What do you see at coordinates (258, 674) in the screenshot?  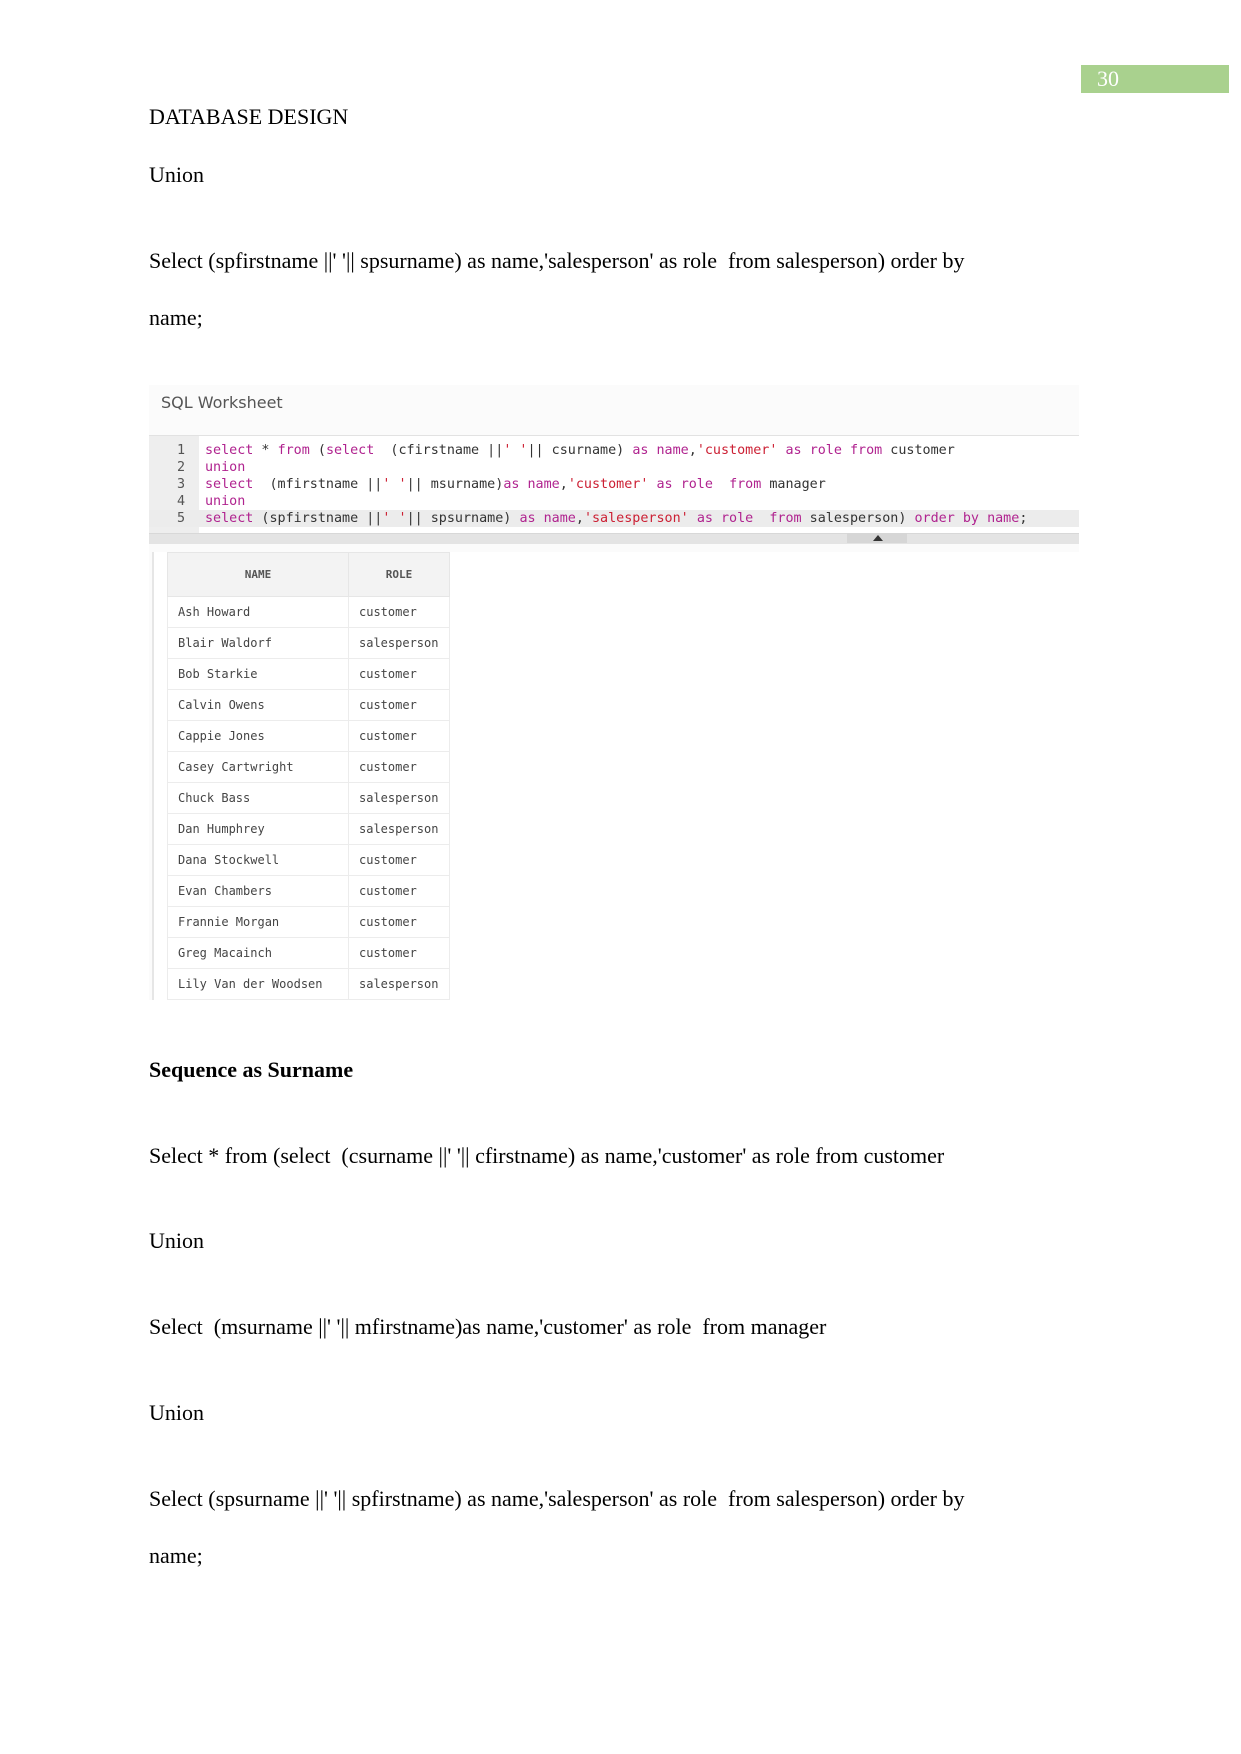 I see `name-cell: Bob Starkie` at bounding box center [258, 674].